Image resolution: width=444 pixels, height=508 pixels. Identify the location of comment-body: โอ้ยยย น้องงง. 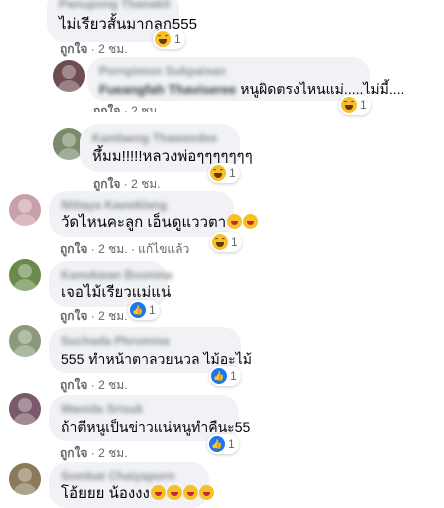
(137, 494).